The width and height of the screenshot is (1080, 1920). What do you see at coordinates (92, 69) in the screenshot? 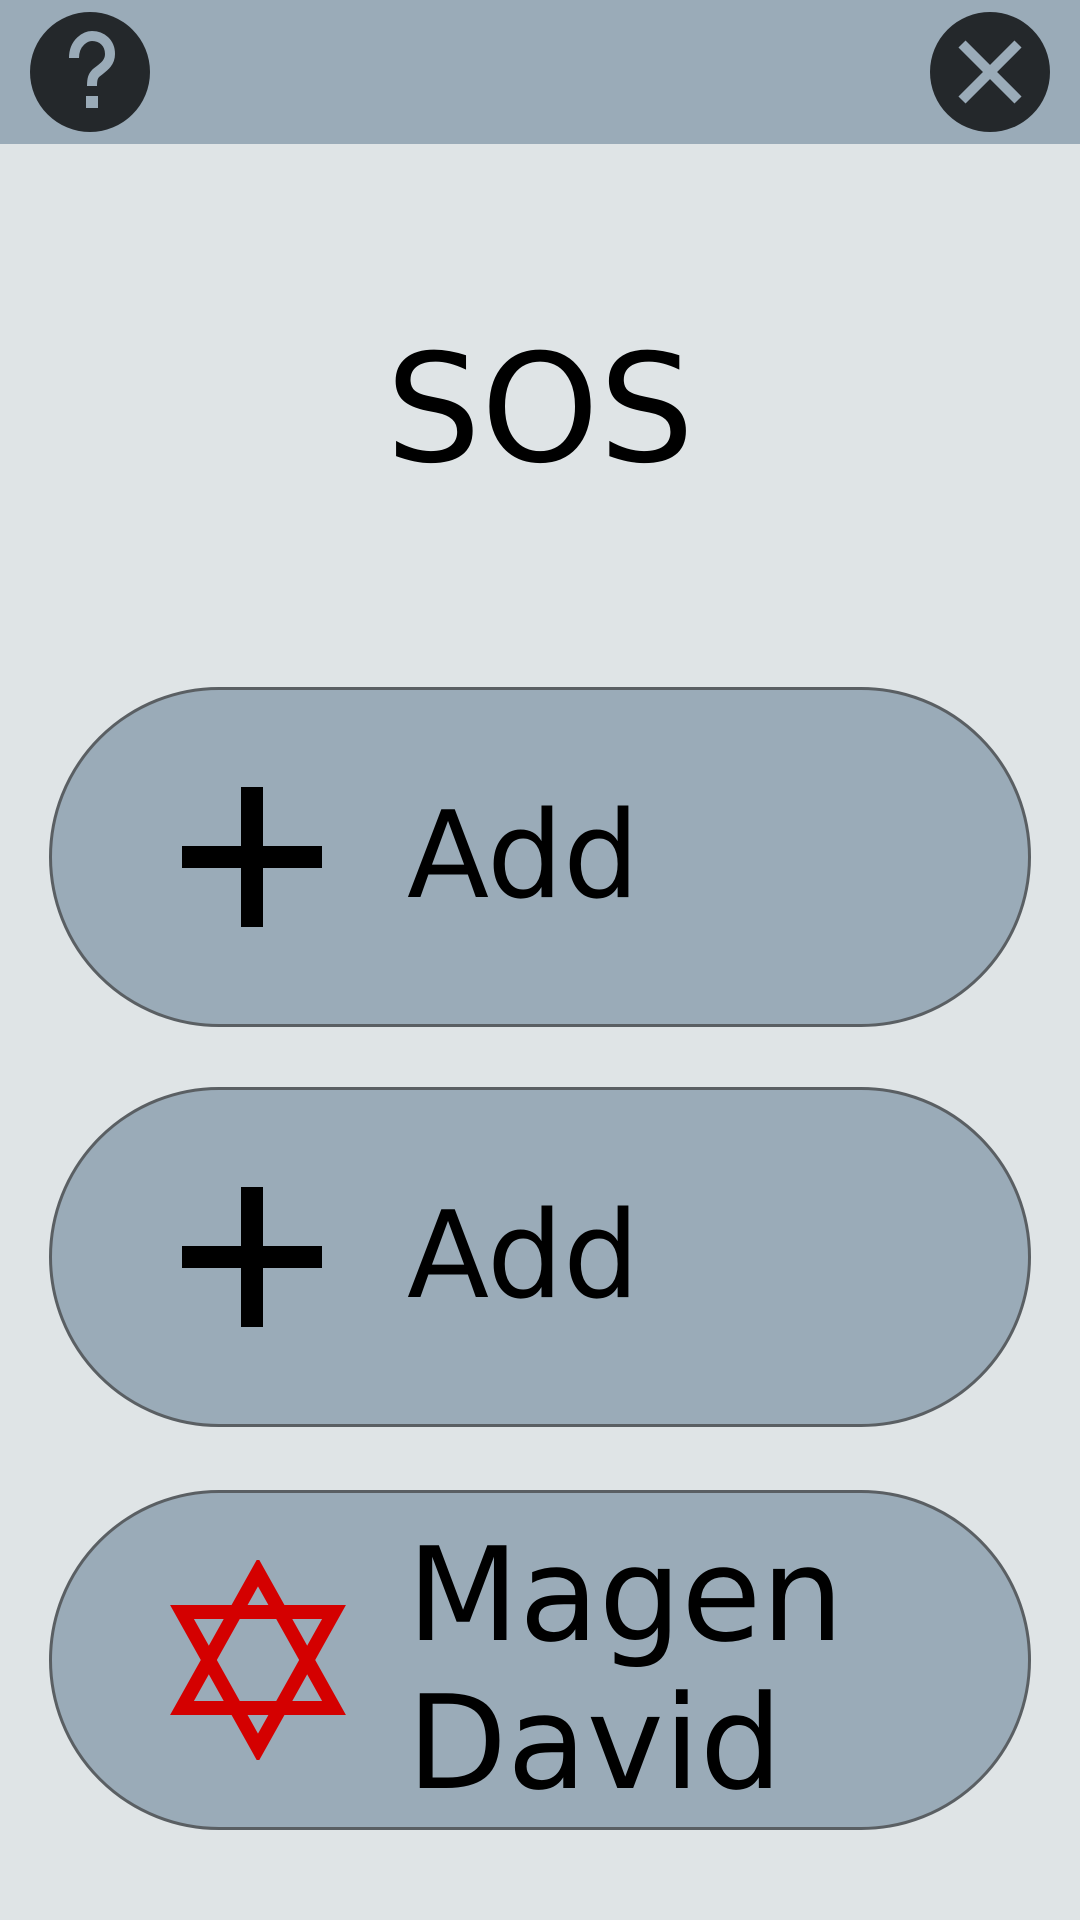
I see `question-mark-icon` at bounding box center [92, 69].